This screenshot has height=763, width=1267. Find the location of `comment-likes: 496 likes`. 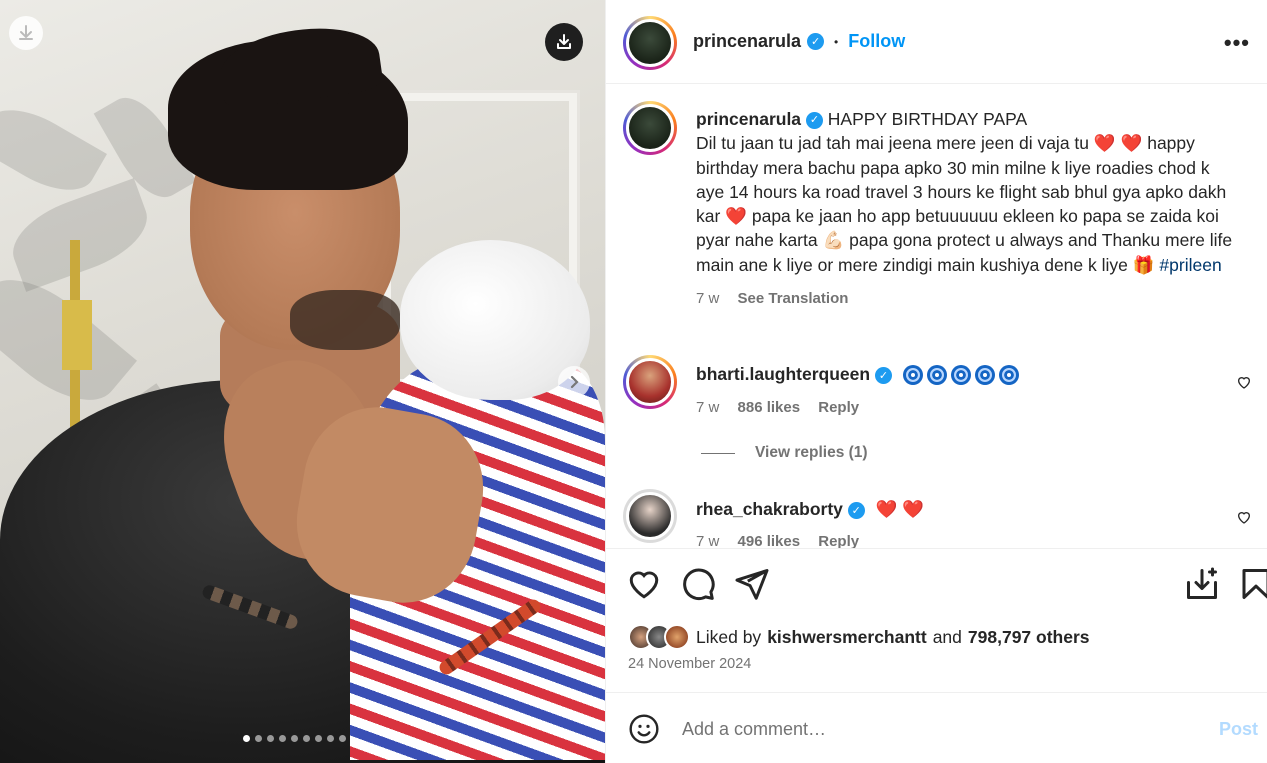

comment-likes: 496 likes is located at coordinates (769, 540).